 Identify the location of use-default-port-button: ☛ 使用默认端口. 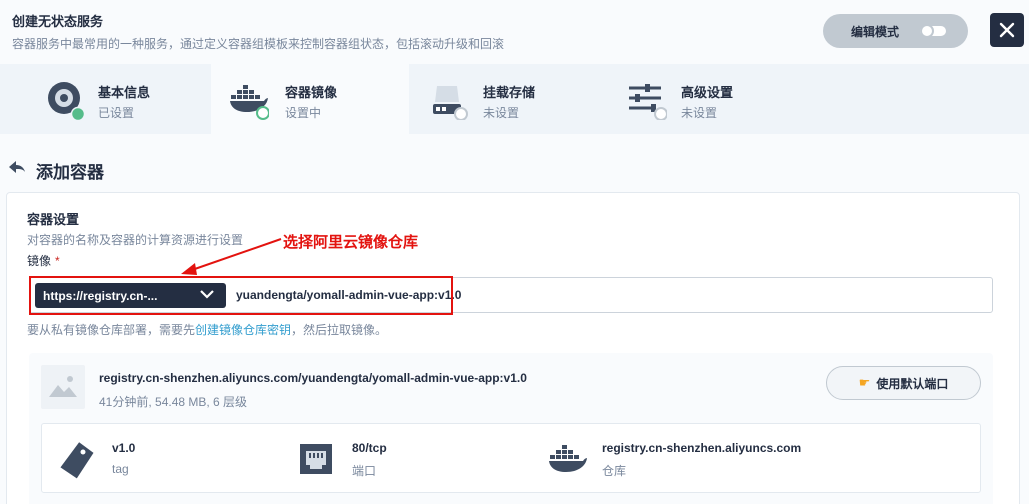
(903, 383).